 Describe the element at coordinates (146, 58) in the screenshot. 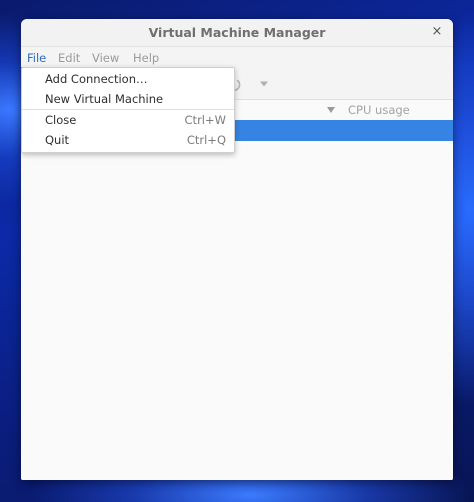

I see `menu-help: Help` at that location.